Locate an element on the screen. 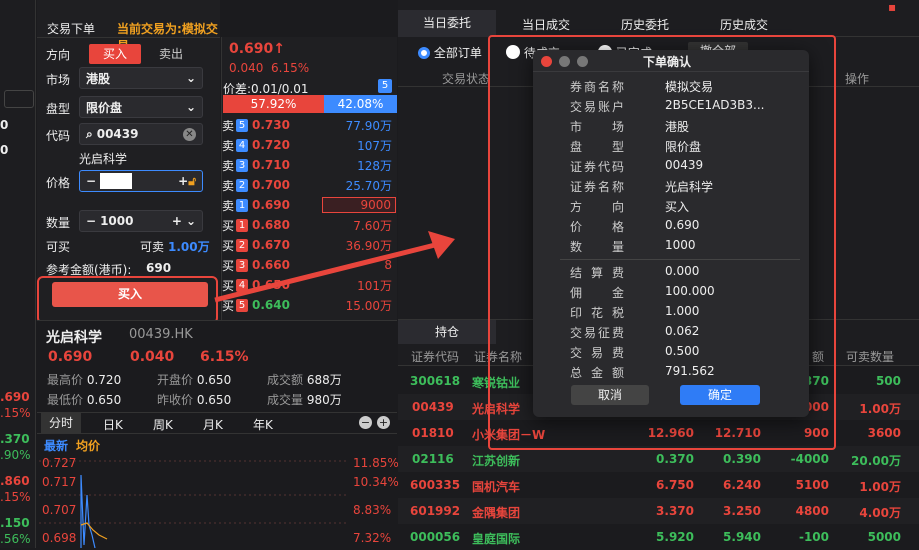 The image size is (919, 550). tab-daily-k: 日K is located at coordinates (113, 424).